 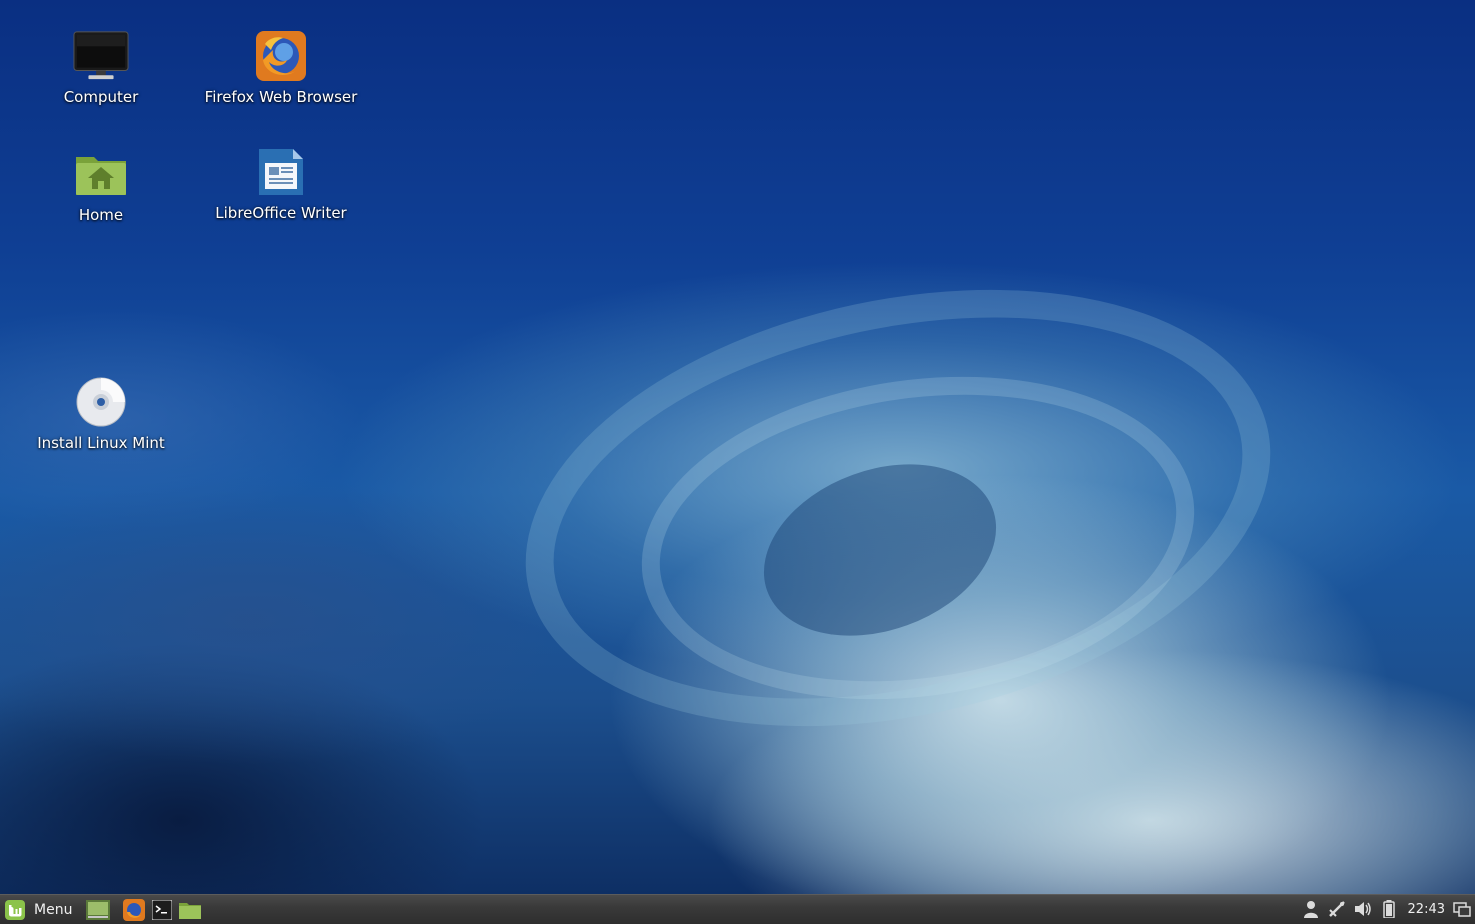 What do you see at coordinates (101, 402) in the screenshot?
I see `disc-icon` at bounding box center [101, 402].